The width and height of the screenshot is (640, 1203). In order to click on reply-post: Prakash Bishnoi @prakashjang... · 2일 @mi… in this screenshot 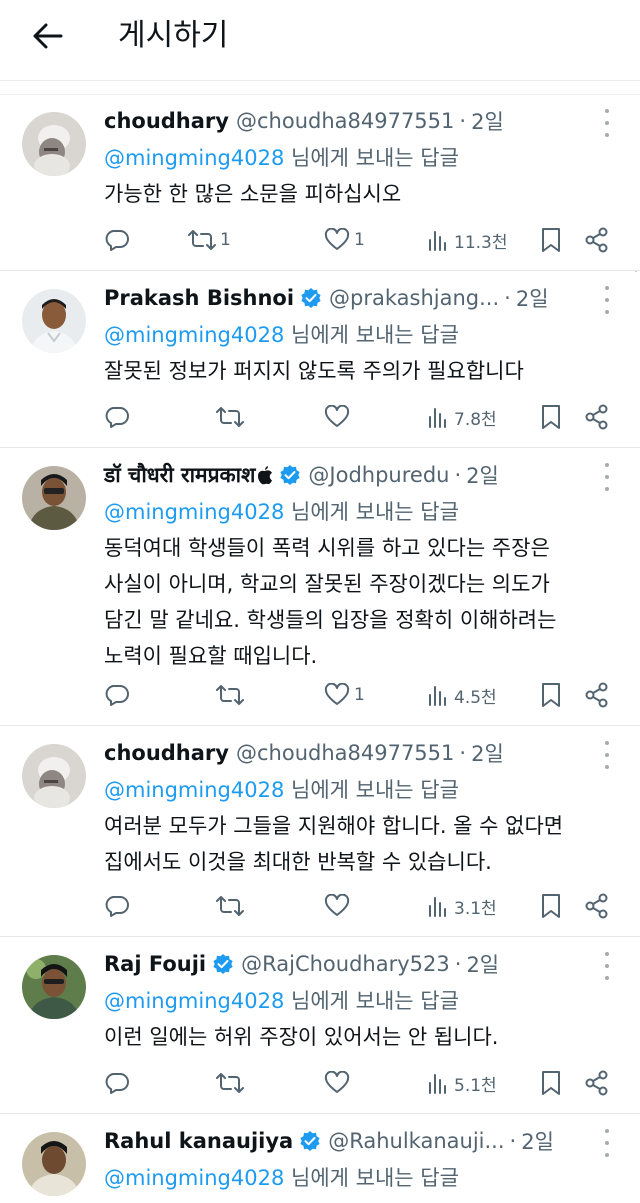, I will do `click(320, 360)`.